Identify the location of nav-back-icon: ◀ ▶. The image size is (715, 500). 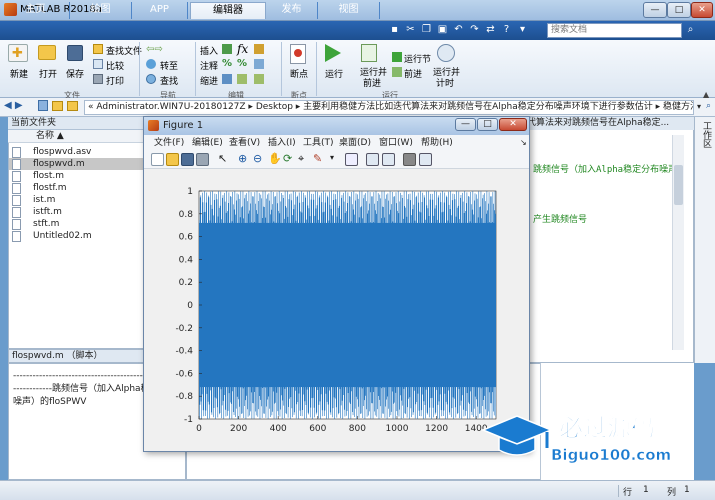
(13, 105).